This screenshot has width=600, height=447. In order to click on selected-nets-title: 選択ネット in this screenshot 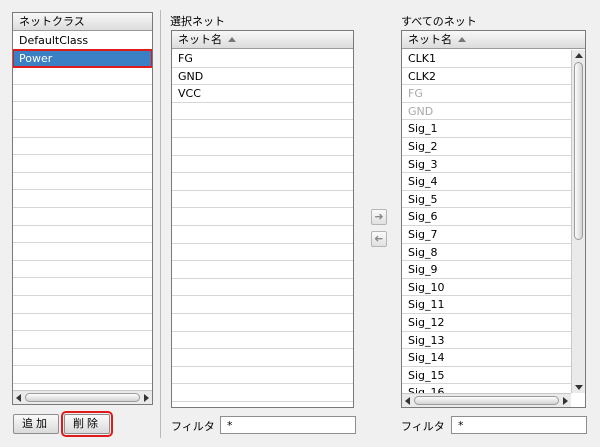, I will do `click(197, 21)`.